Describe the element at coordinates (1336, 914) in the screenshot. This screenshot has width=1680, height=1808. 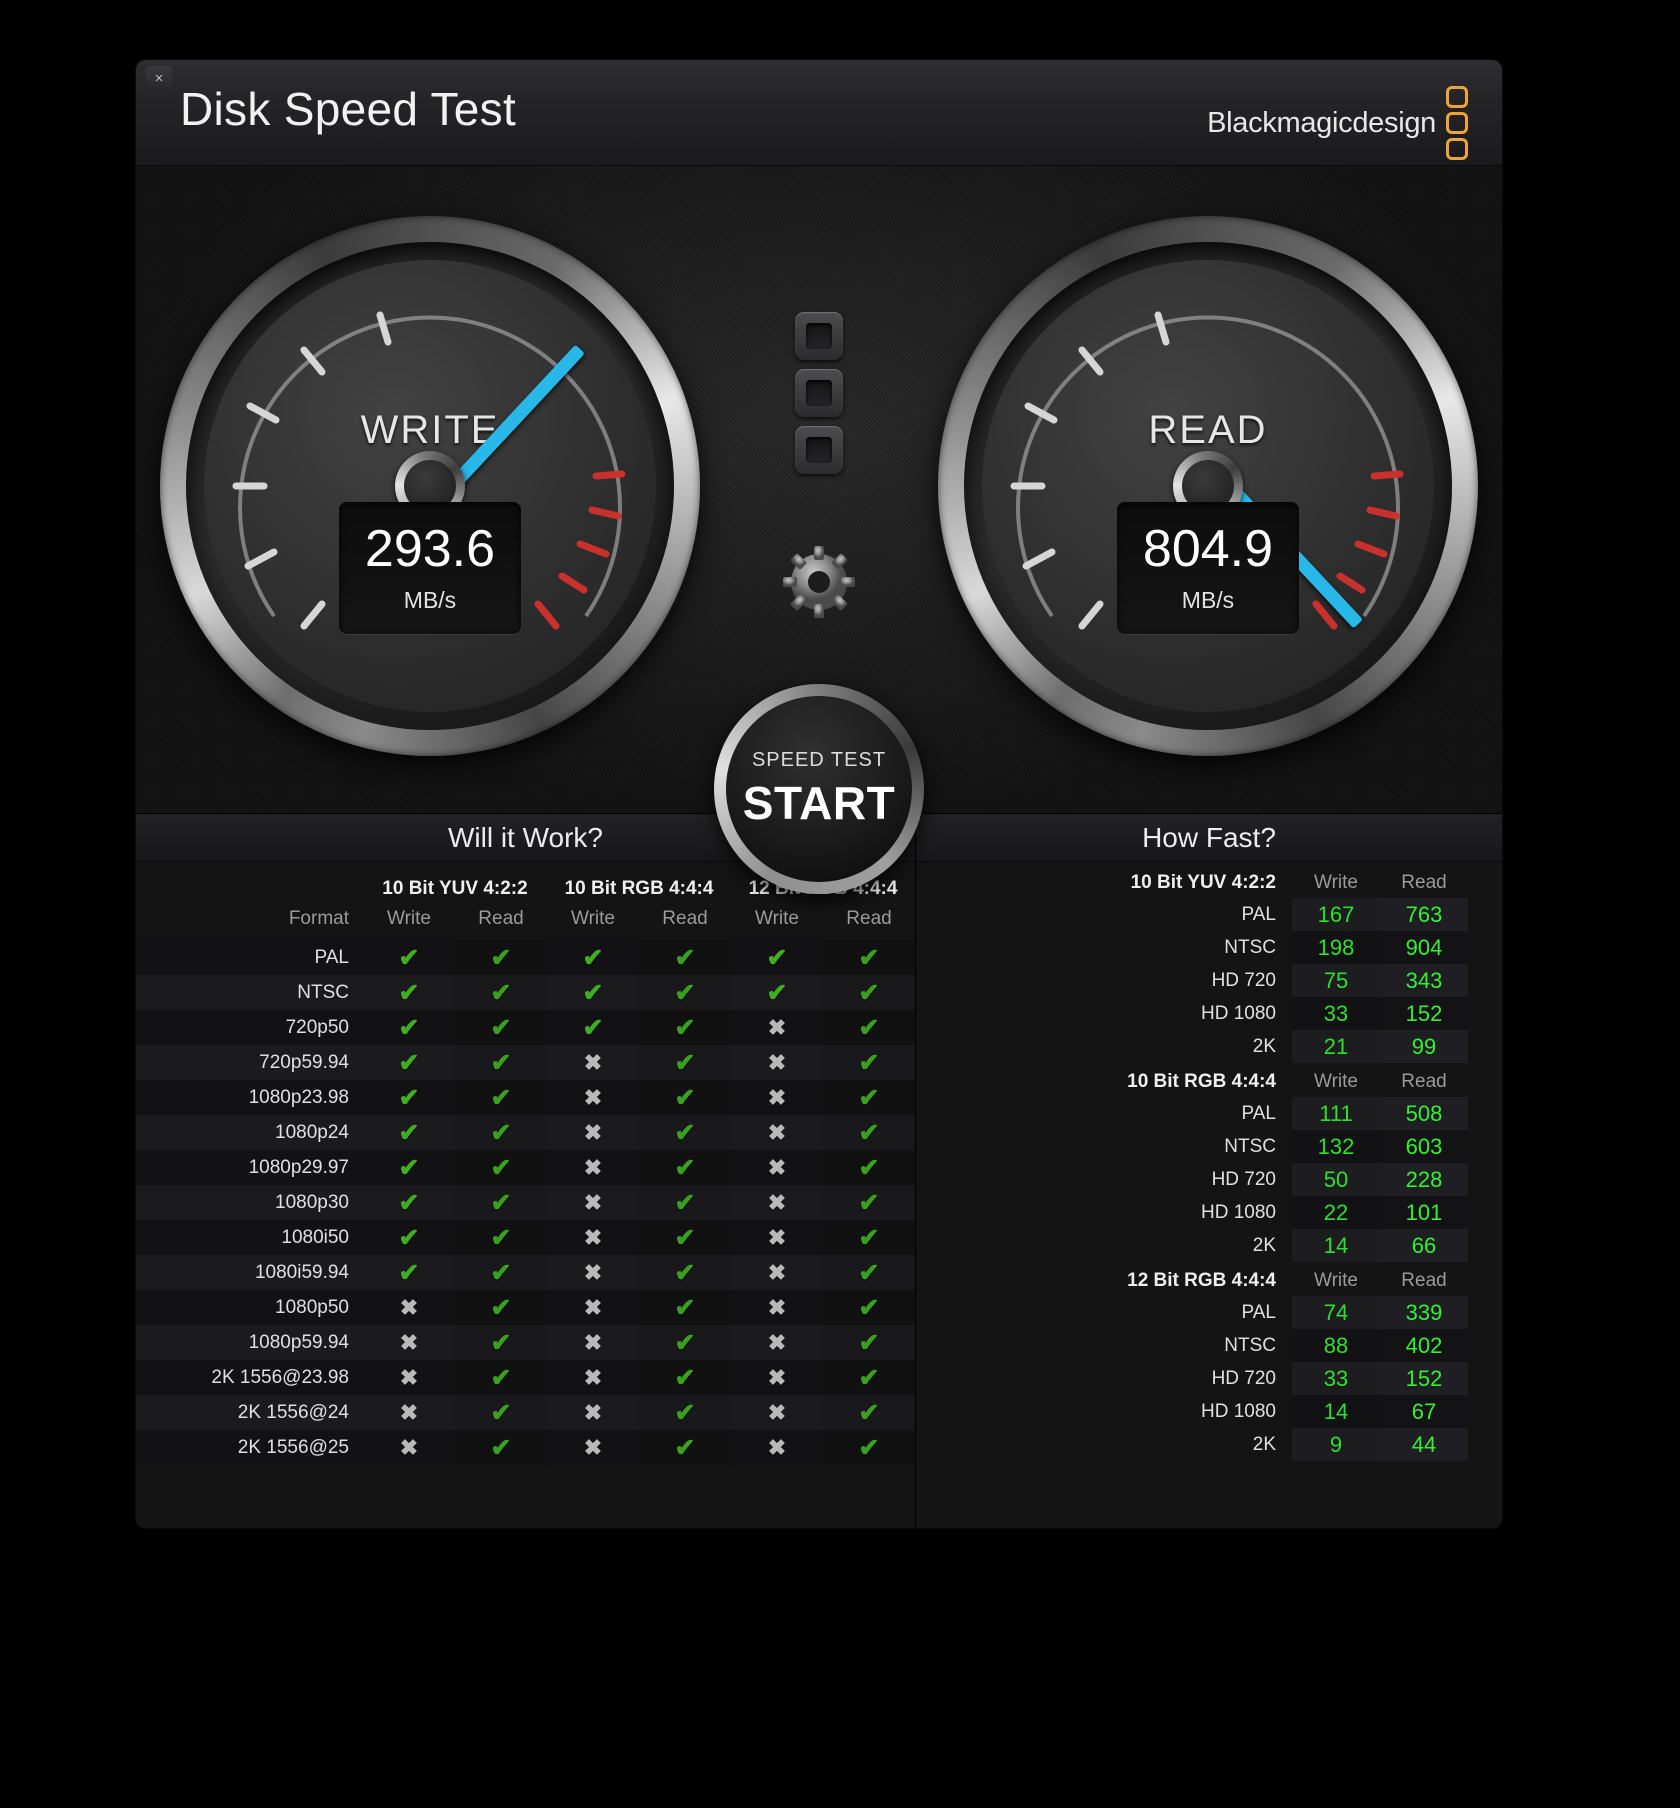
I see `how-fast-write-value: 167` at that location.